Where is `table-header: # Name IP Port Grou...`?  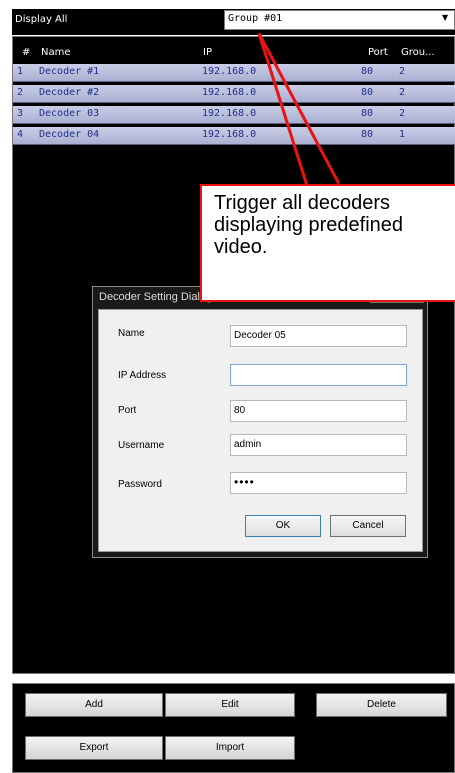
table-header: # Name IP Port Grou... is located at coordinates (234, 53).